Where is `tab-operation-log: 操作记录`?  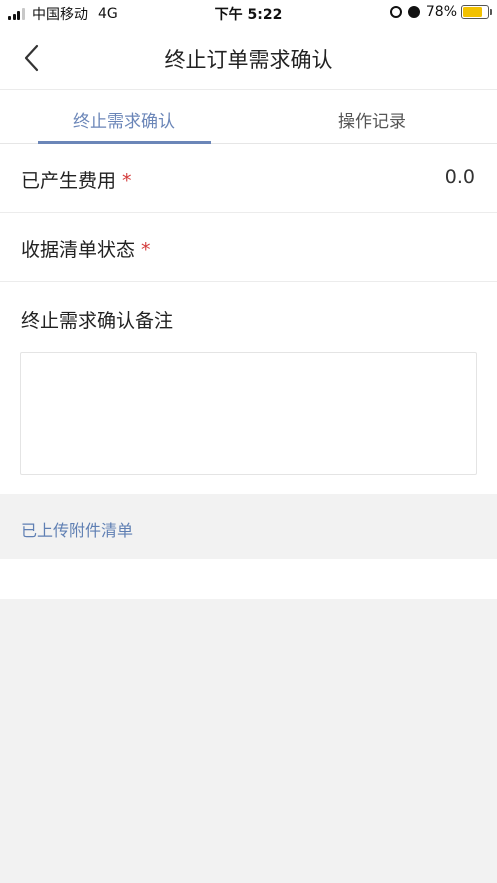
tab-operation-log: 操作记录 is located at coordinates (372, 117).